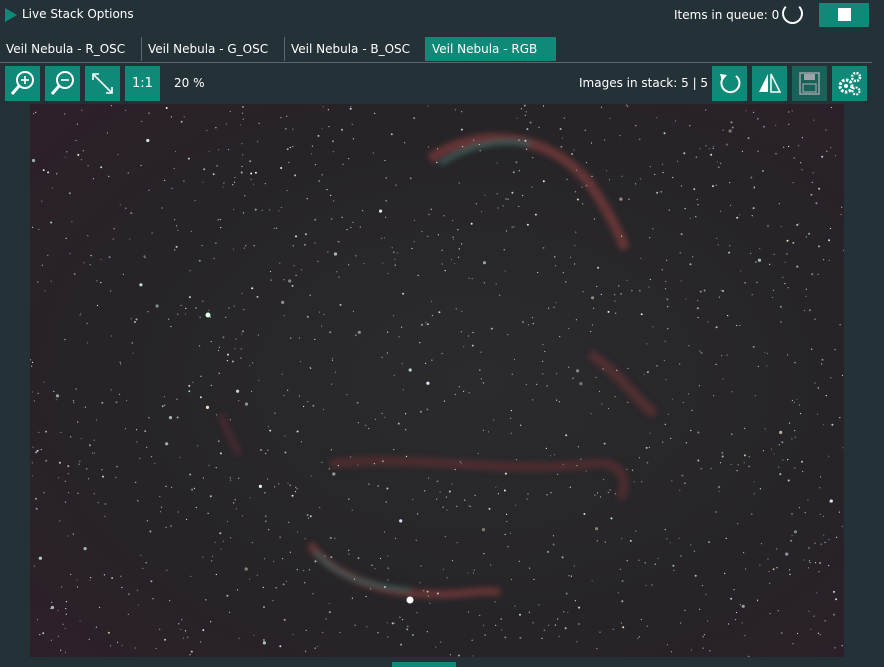 This screenshot has width=884, height=667. I want to click on zoom-in-icon, so click(22, 83).